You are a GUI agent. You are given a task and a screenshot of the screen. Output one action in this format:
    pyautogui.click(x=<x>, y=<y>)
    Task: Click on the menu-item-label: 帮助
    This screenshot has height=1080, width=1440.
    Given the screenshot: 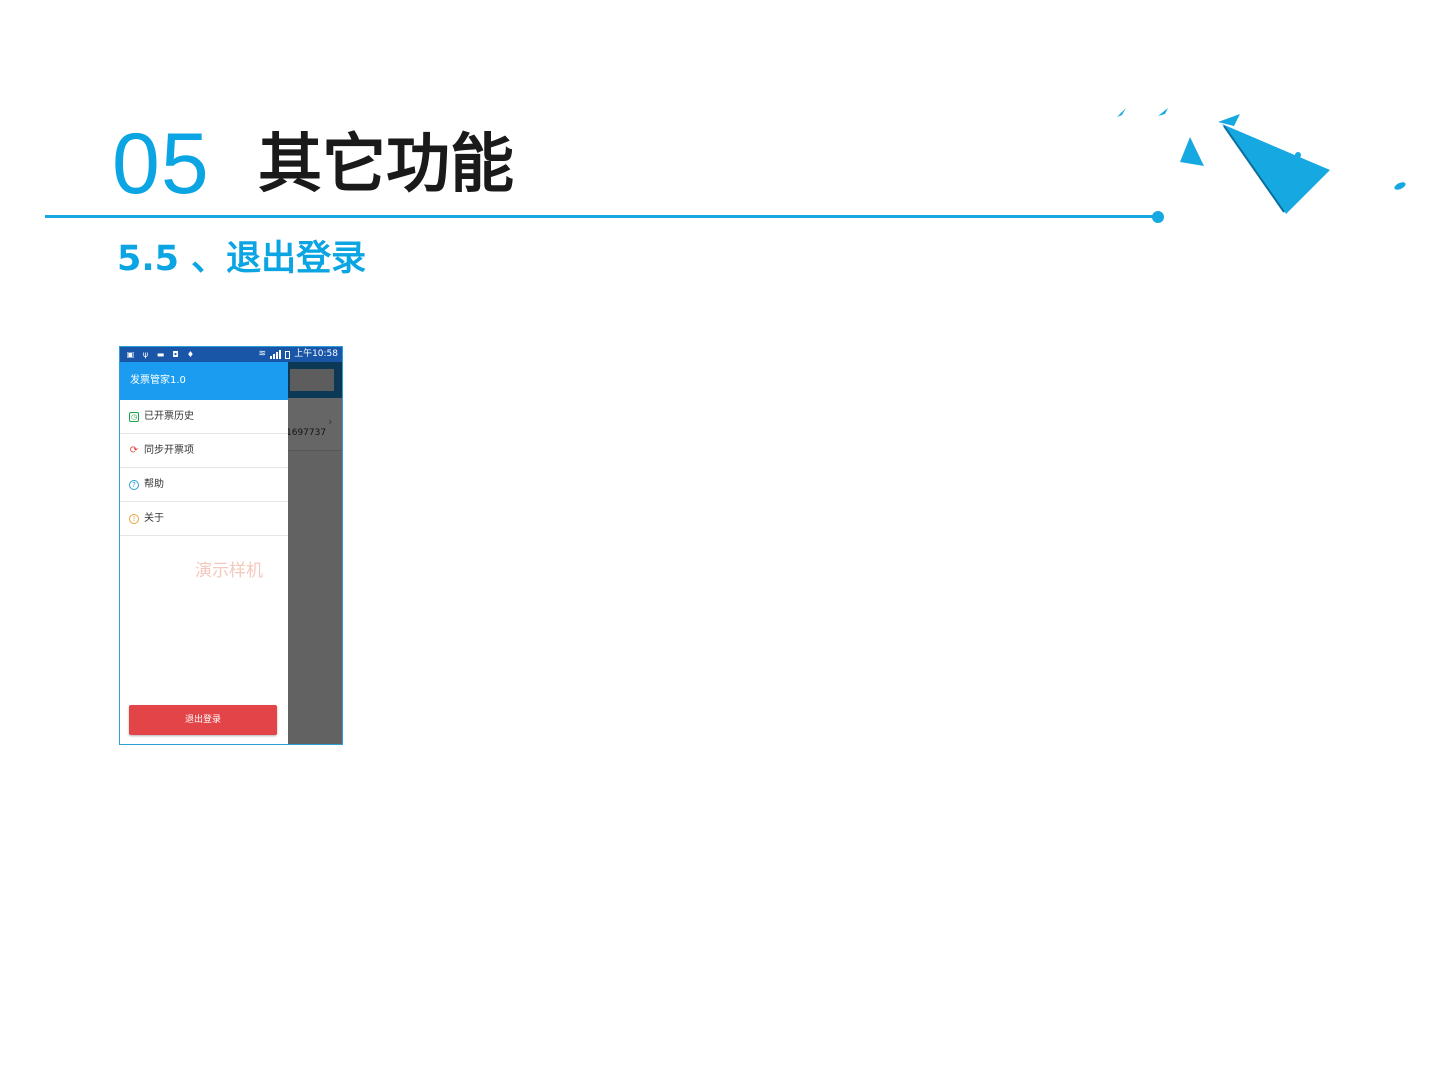 What is the action you would take?
    pyautogui.click(x=154, y=484)
    